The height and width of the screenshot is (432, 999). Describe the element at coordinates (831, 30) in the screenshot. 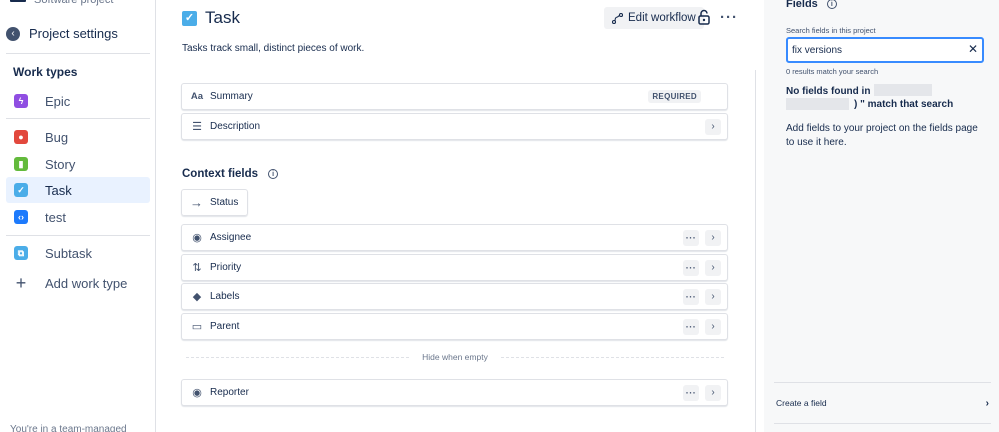

I see `search-label: Search fields in this project` at that location.